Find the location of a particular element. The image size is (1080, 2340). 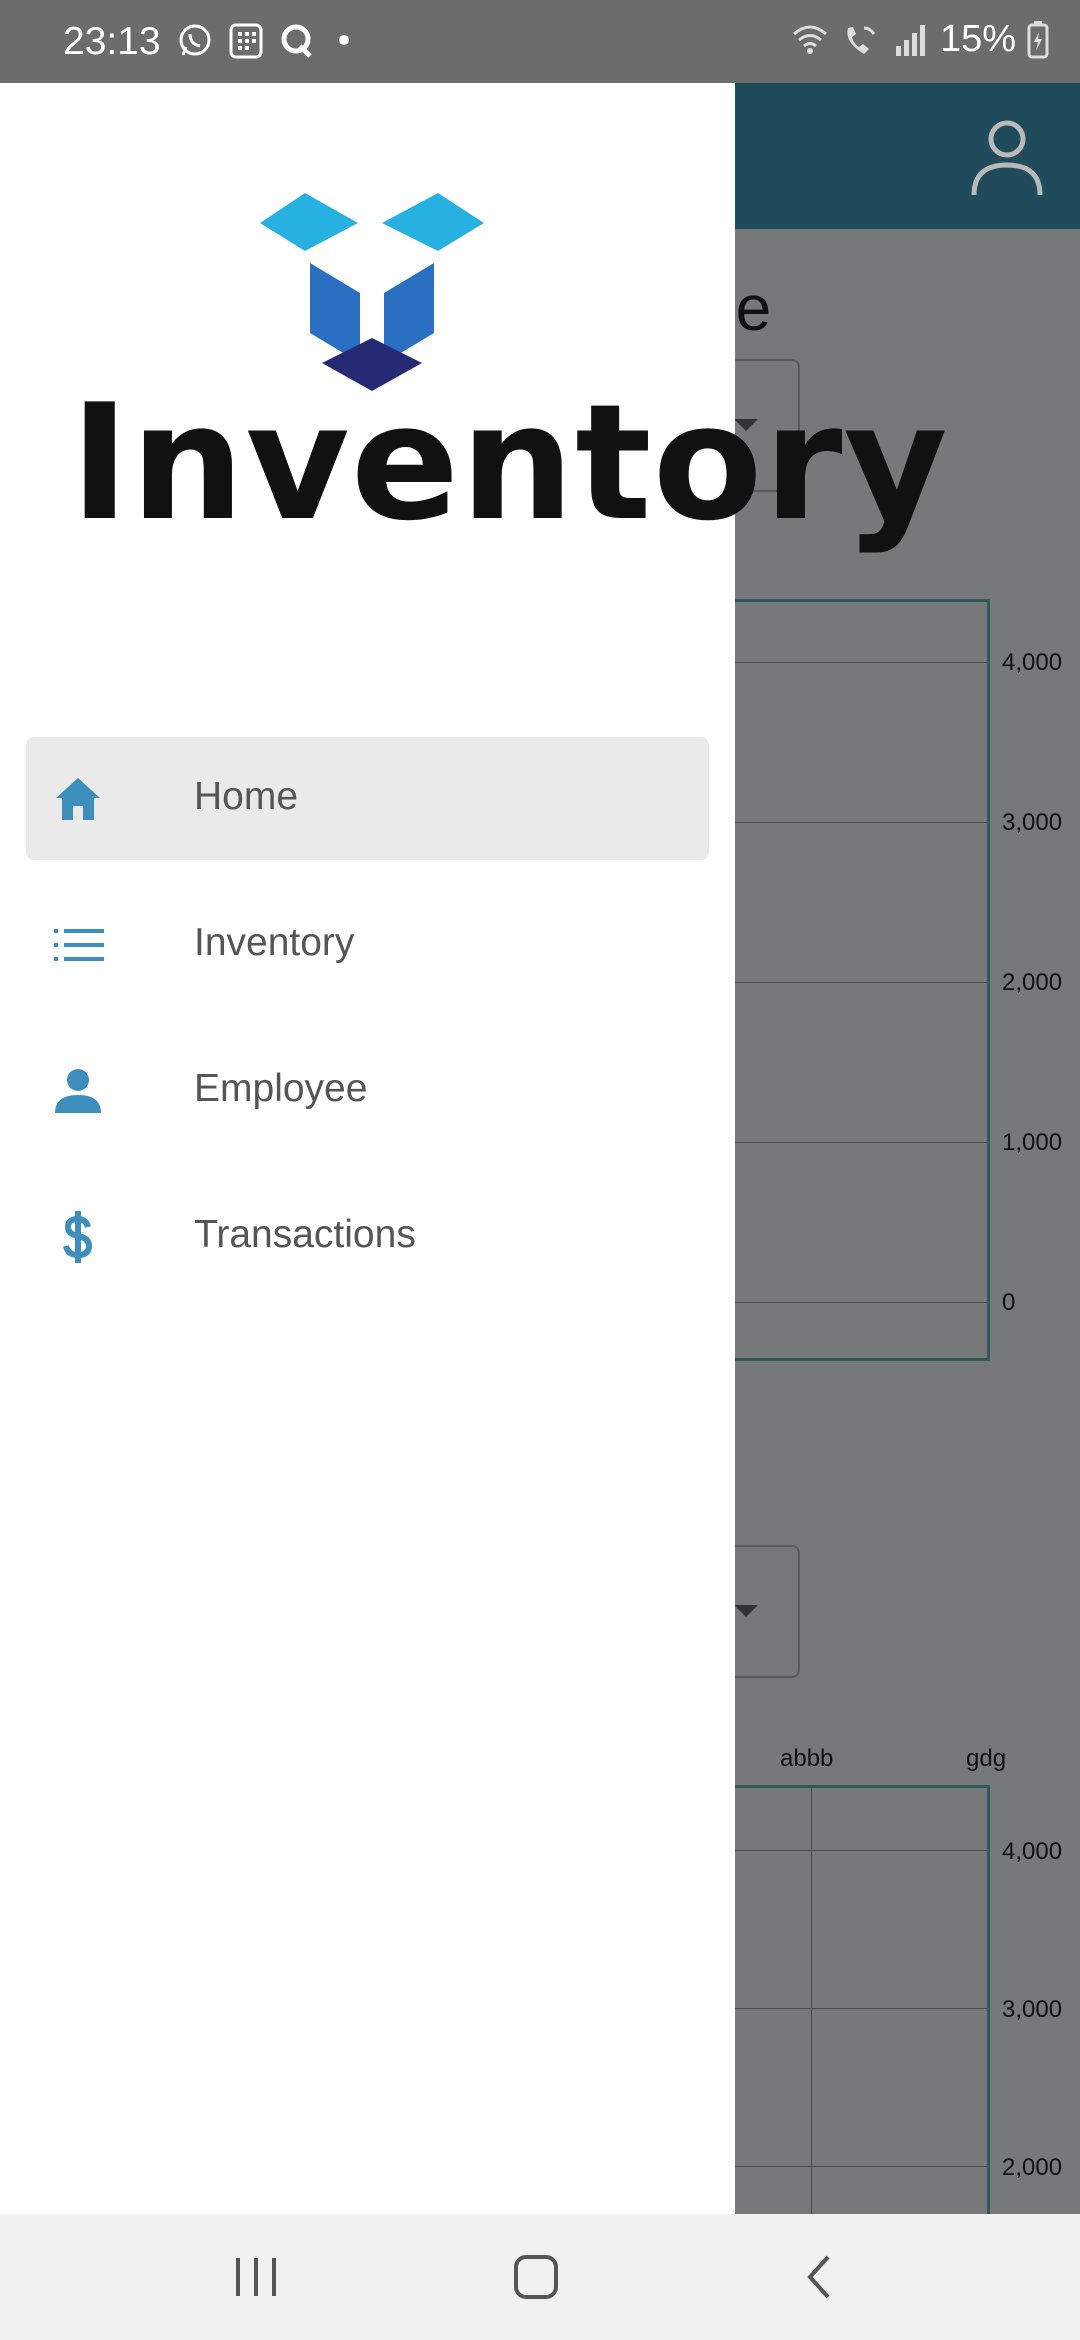

inventory-logo-icon is located at coordinates (372, 292).